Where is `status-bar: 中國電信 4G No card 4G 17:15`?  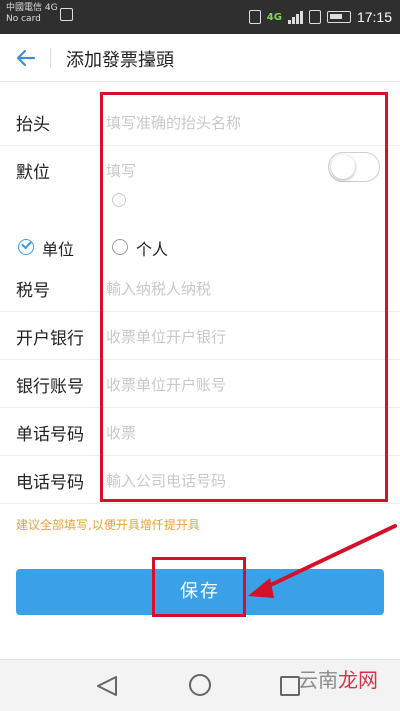
status-bar: 中國電信 4G No card 4G 17:15 is located at coordinates (200, 17).